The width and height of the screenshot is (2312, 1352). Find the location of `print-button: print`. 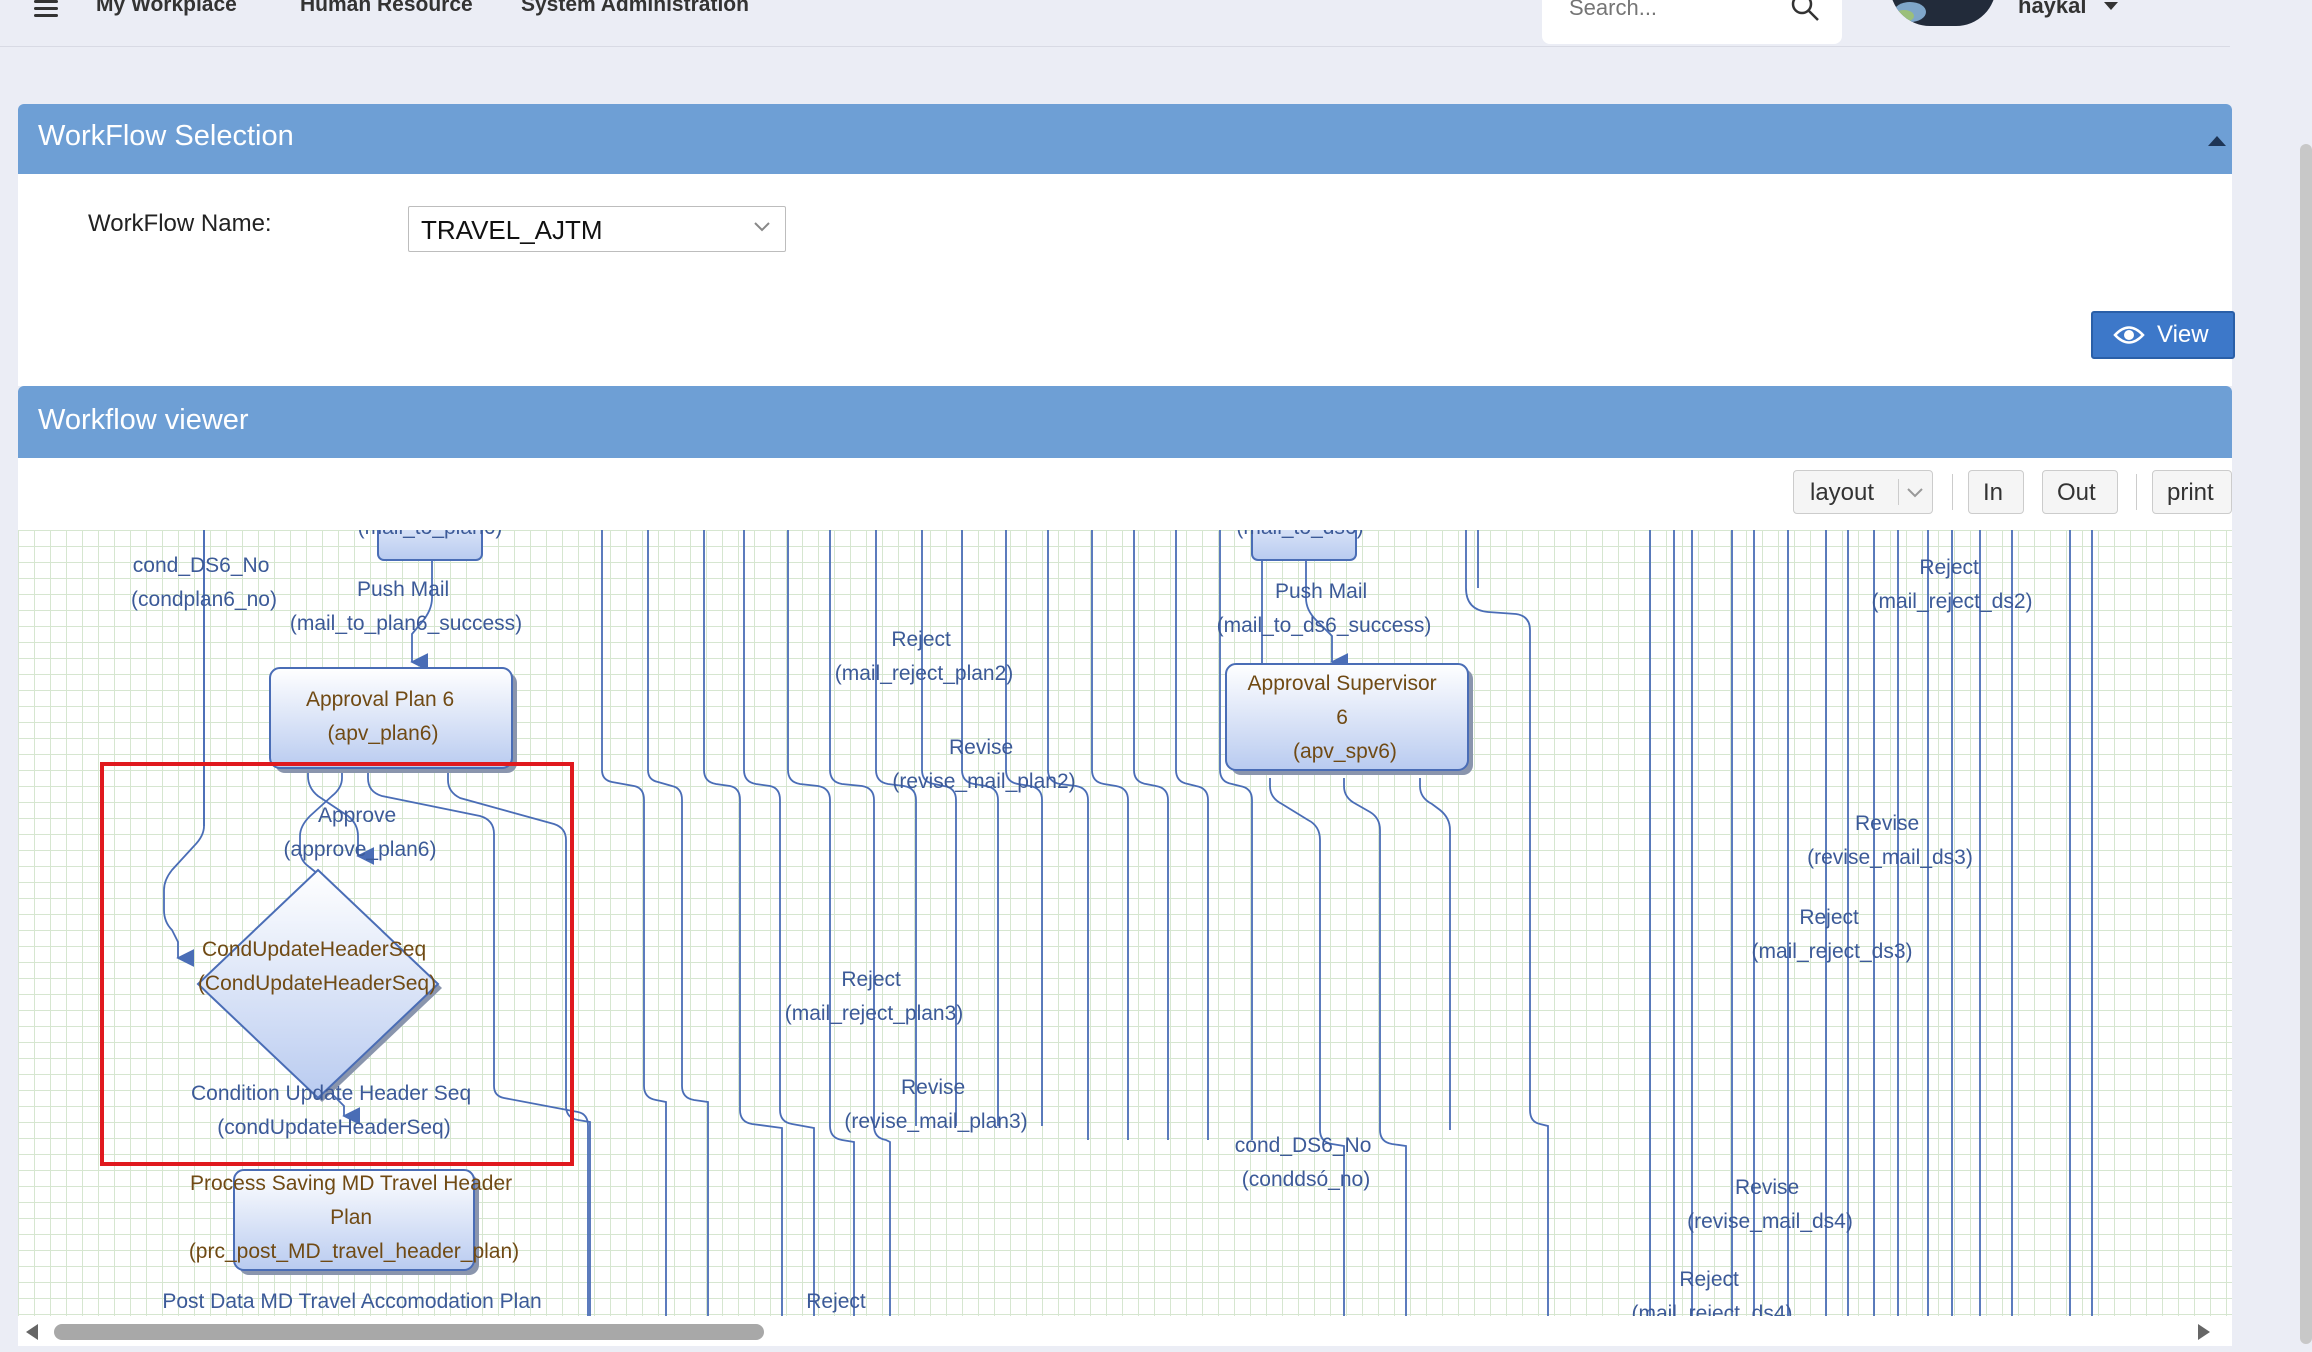

print-button: print is located at coordinates (2192, 492).